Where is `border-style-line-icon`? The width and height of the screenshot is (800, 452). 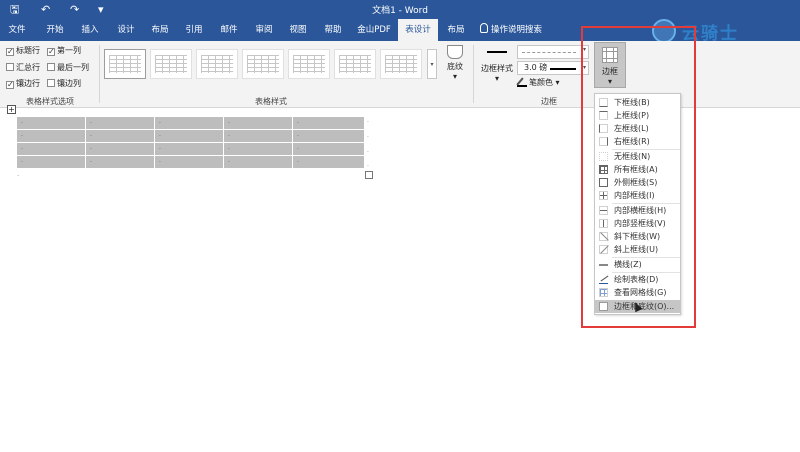
border-style-line-icon is located at coordinates (497, 52).